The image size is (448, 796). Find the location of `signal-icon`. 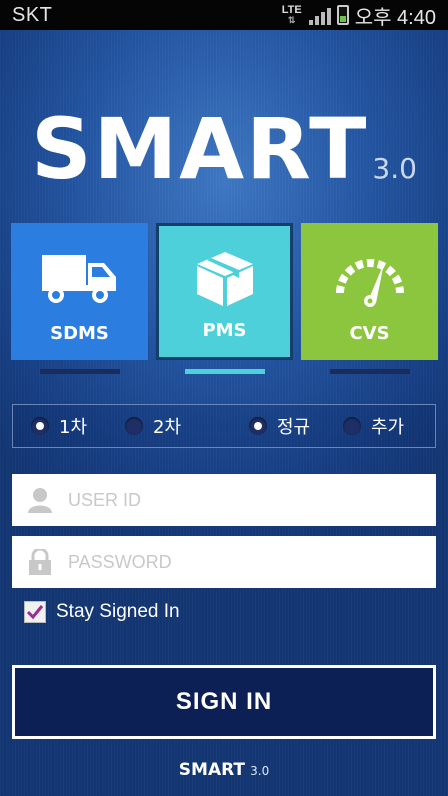

signal-icon is located at coordinates (319, 15).